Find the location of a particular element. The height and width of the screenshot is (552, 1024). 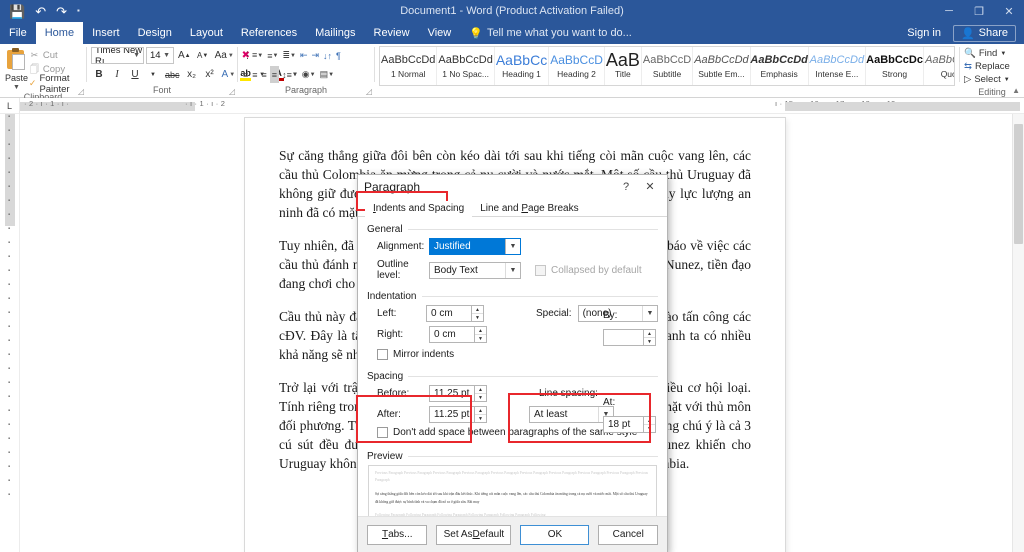

close-button: ✕ is located at coordinates (1009, 11).